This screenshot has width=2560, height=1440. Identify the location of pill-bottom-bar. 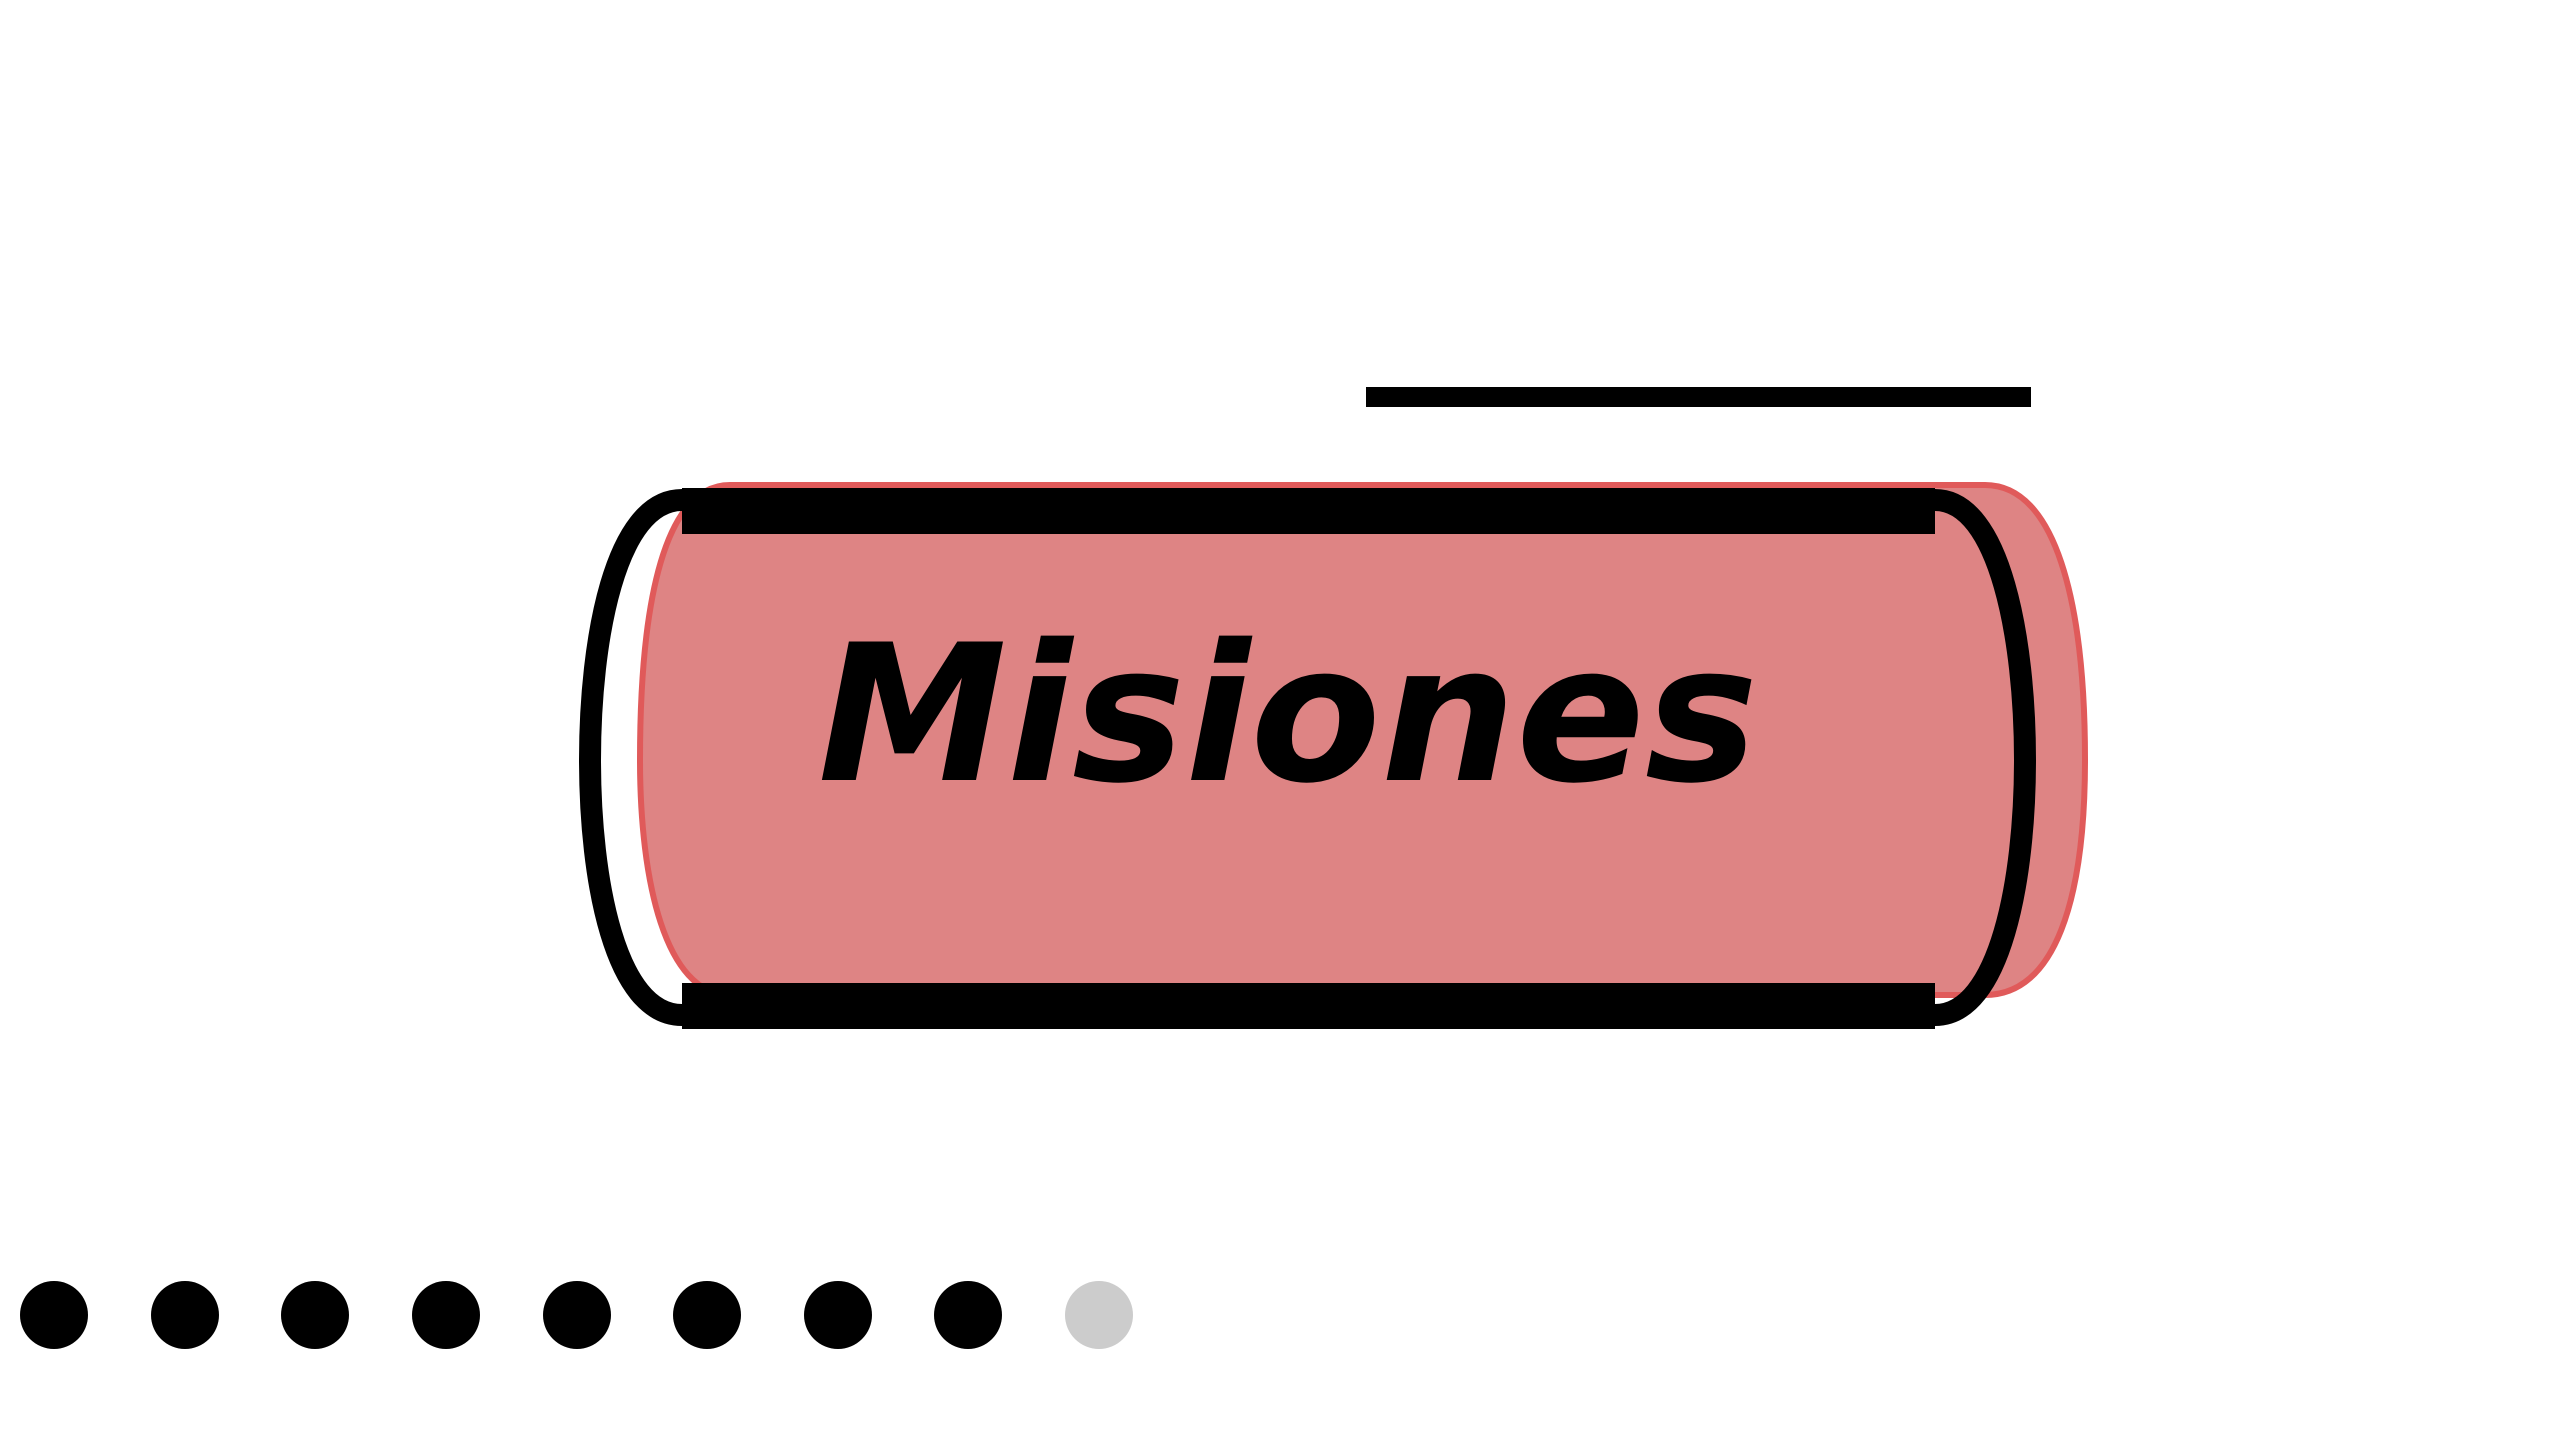
(1308, 1006).